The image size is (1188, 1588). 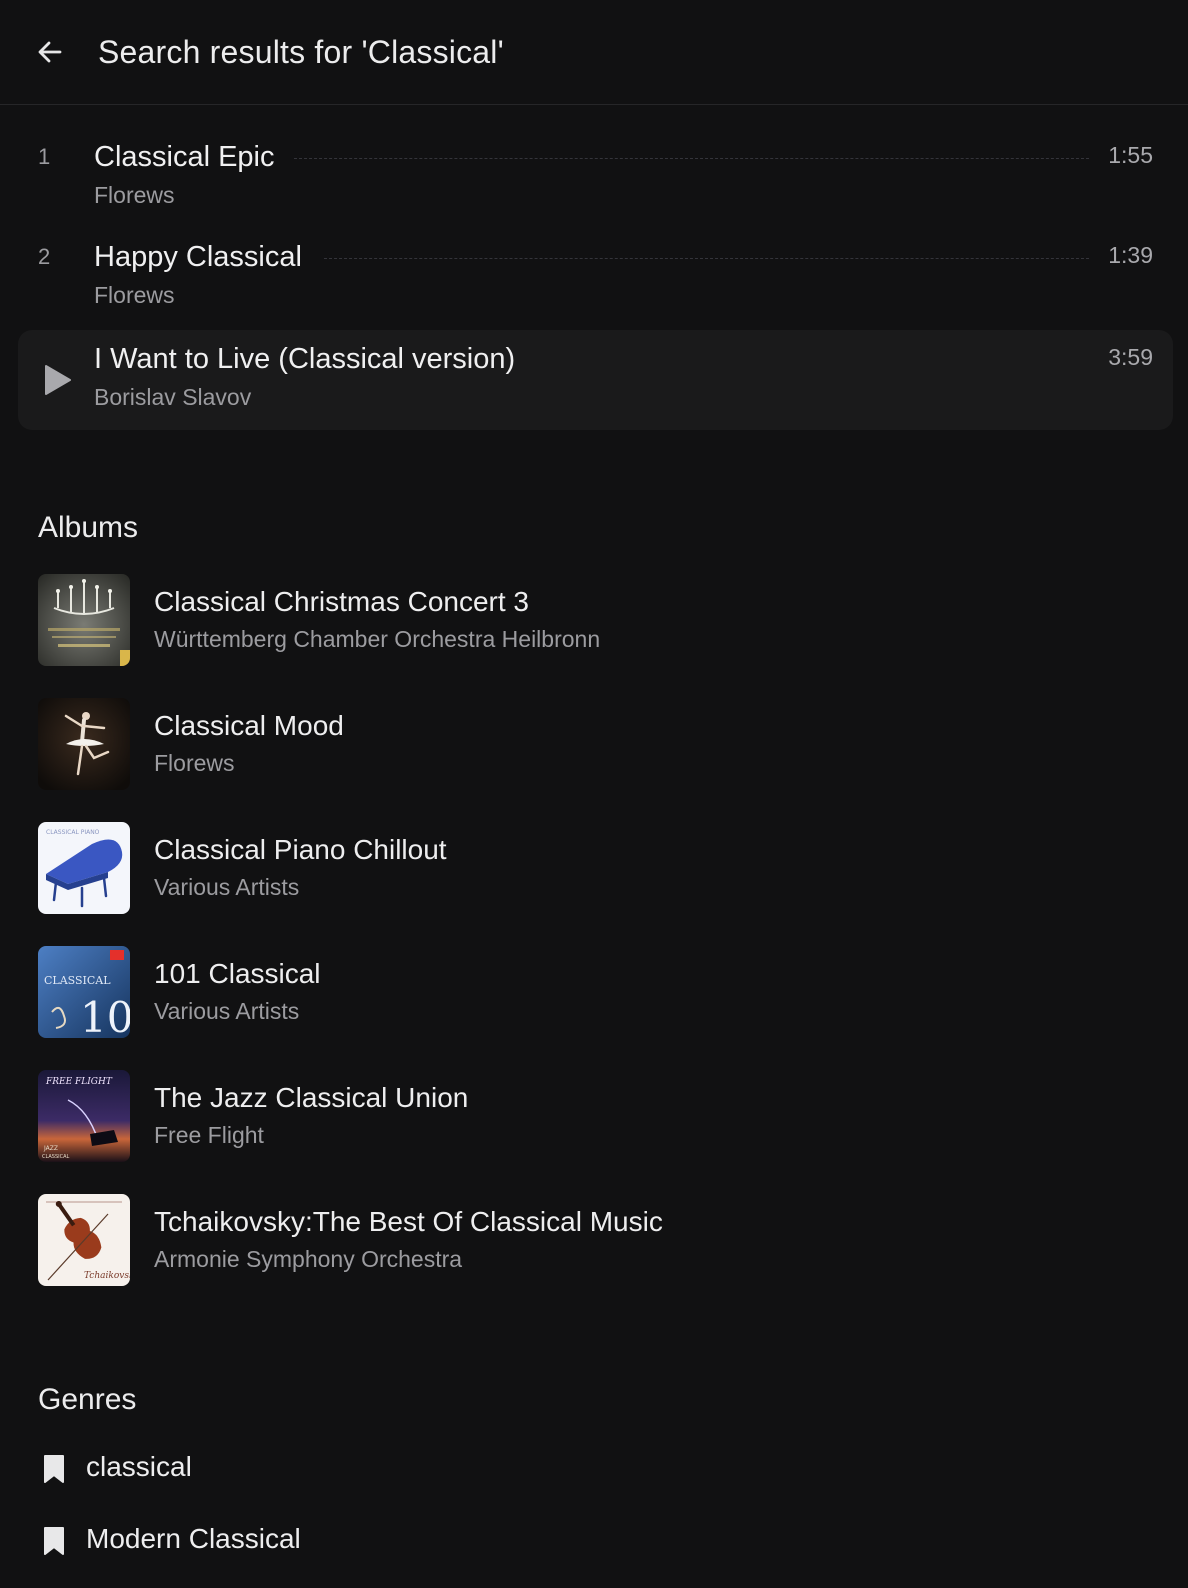 What do you see at coordinates (44, 156) in the screenshot?
I see `track-number: 1` at bounding box center [44, 156].